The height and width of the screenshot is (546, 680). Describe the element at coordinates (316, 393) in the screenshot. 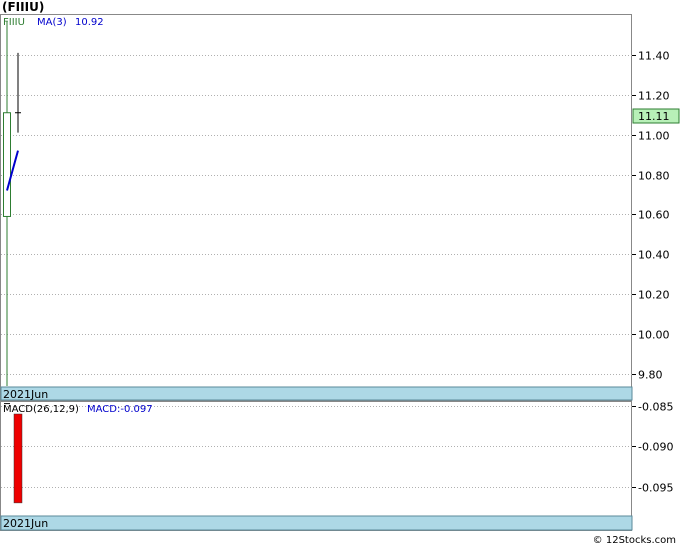

I see `price-date-bar` at that location.